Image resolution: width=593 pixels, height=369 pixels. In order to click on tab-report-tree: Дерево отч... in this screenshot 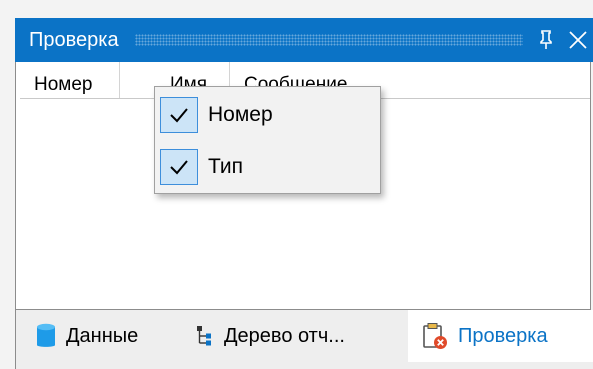, I will do `click(270, 336)`.